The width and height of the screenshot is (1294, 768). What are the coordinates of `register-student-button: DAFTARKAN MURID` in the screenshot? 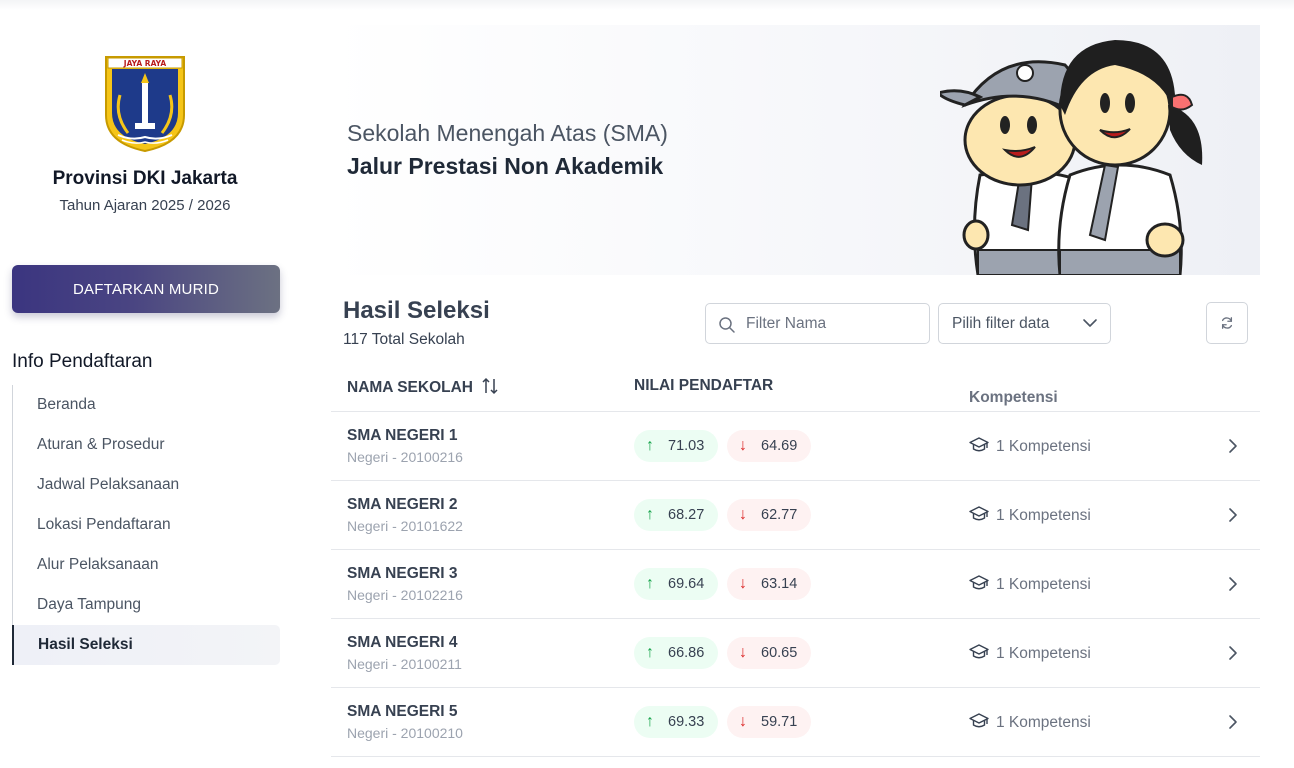 It's located at (146, 289).